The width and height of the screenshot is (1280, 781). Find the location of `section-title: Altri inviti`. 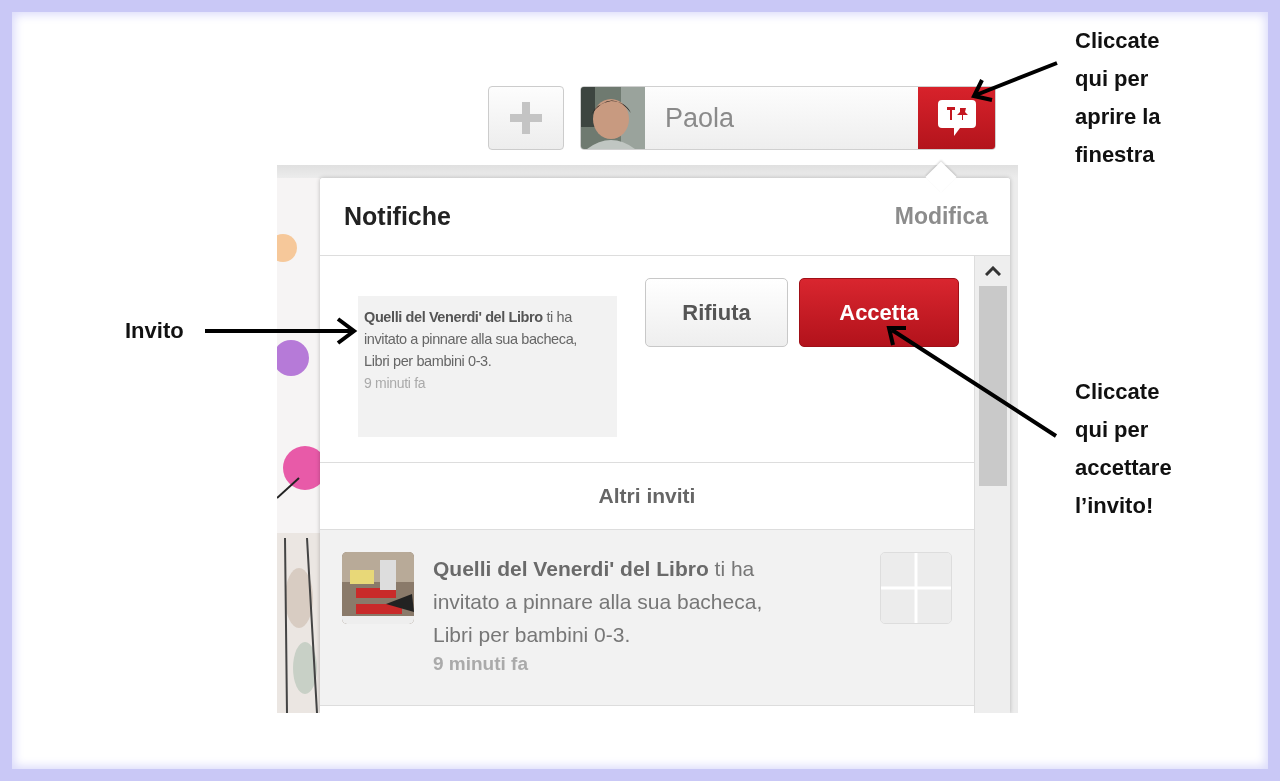

section-title: Altri inviti is located at coordinates (647, 496).